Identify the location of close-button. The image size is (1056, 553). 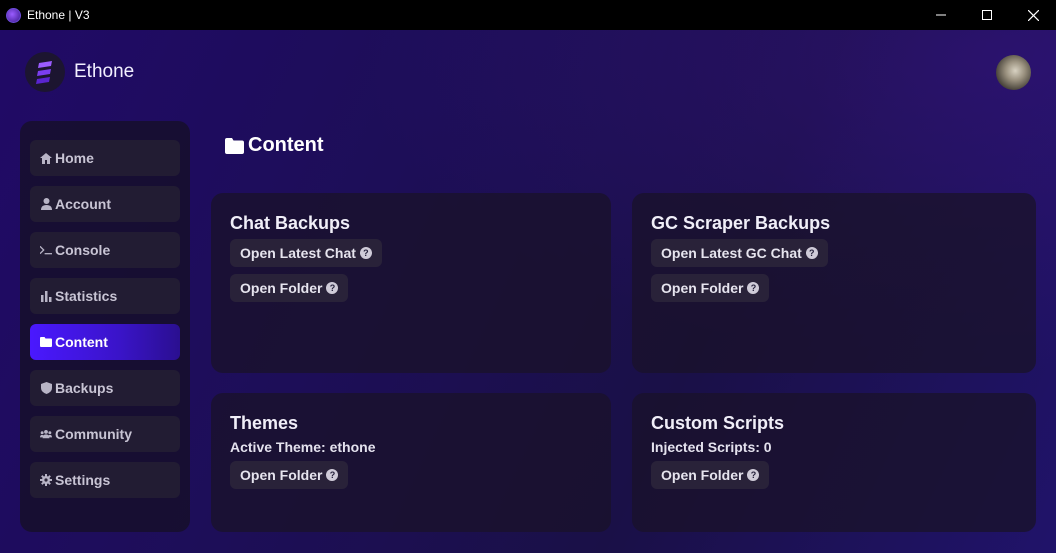
(1033, 15).